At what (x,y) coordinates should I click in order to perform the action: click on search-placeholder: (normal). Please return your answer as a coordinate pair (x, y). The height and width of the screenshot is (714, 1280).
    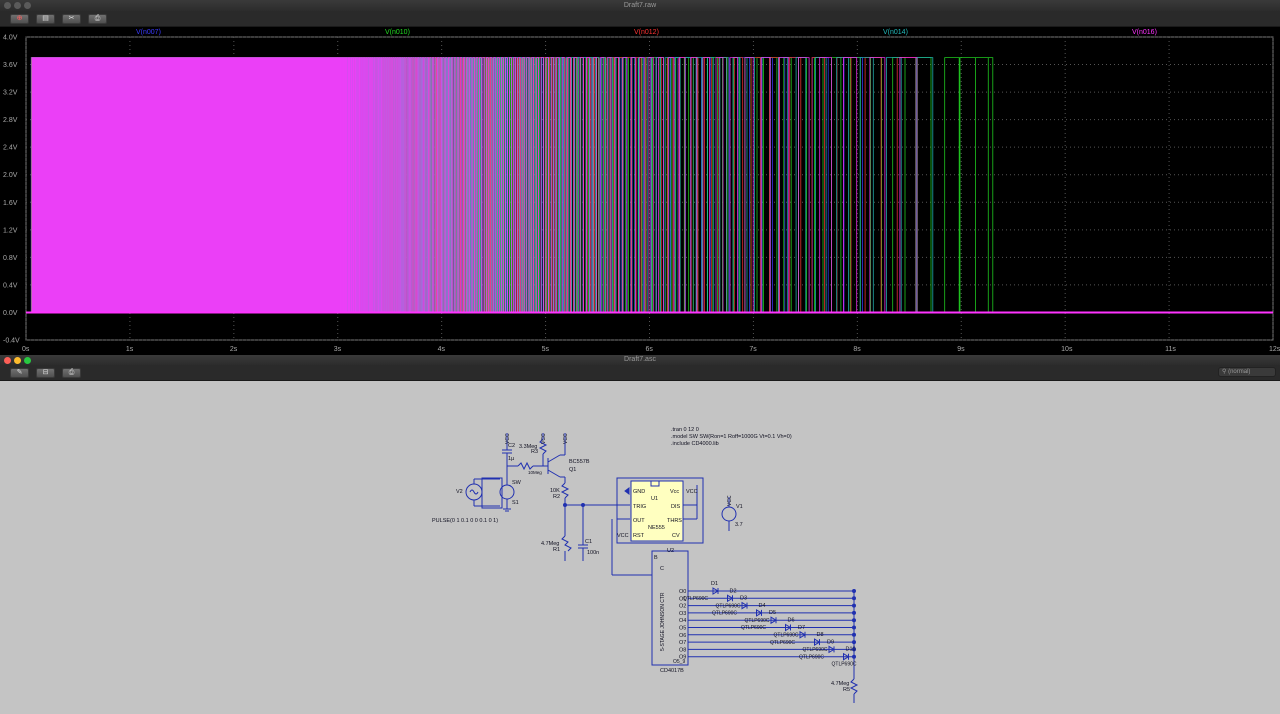
    Looking at the image, I should click on (1239, 372).